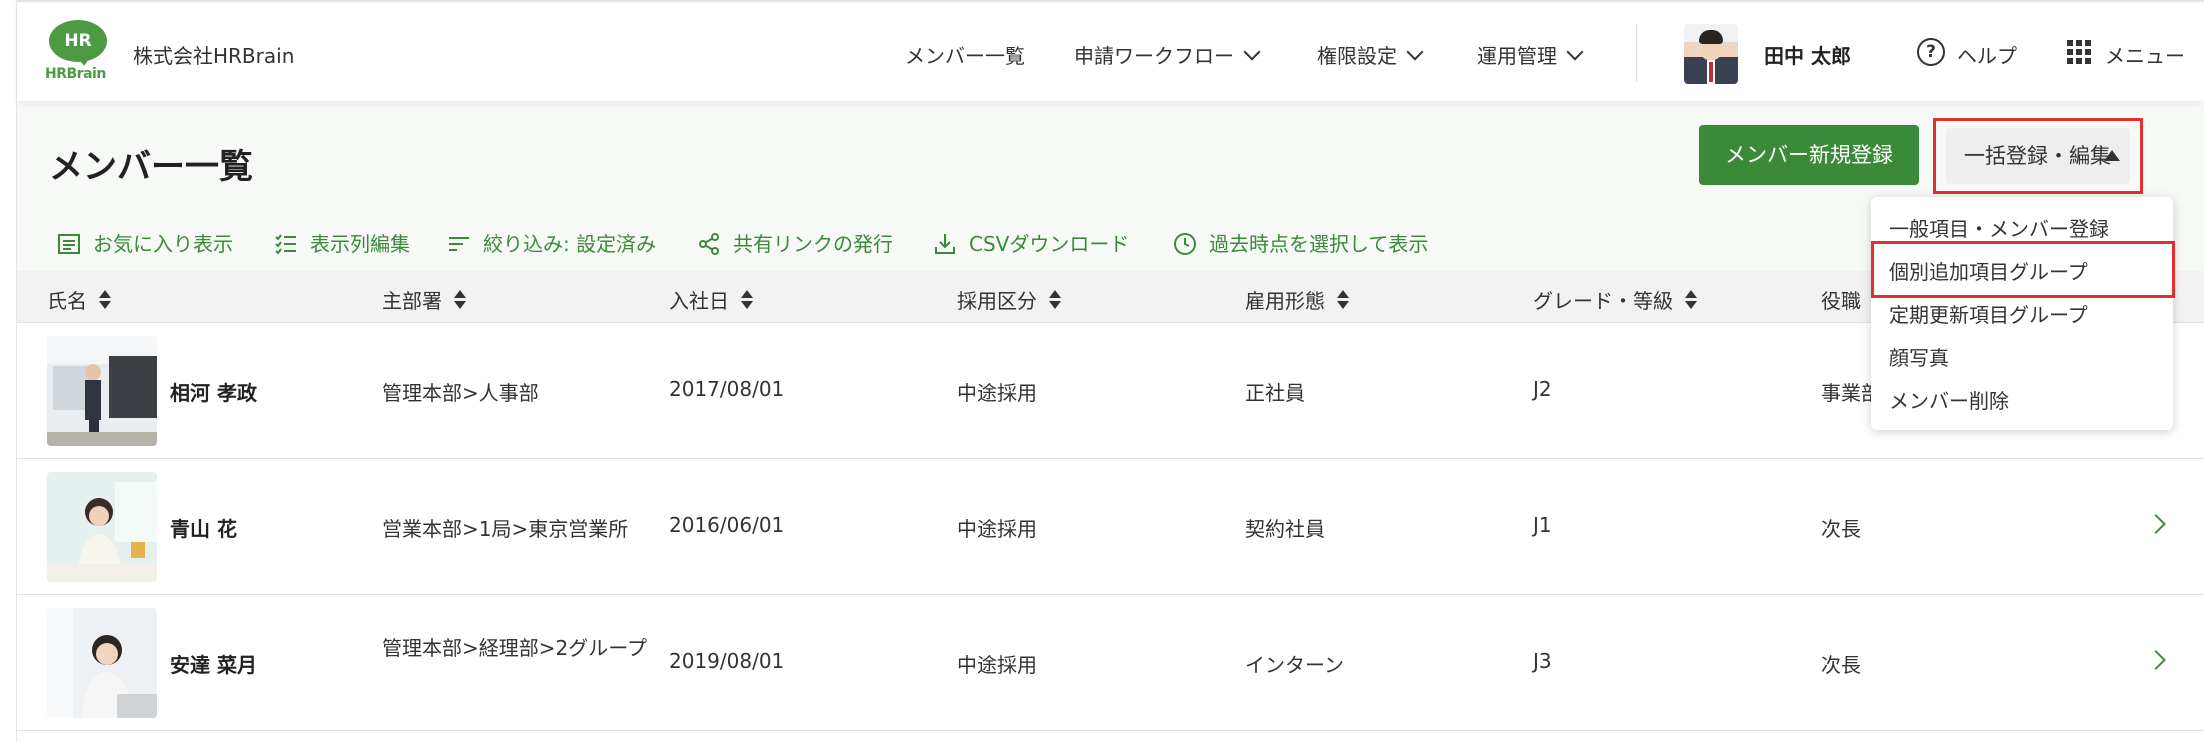 The width and height of the screenshot is (2204, 742). What do you see at coordinates (424, 299) in the screenshot?
I see `column-header-department: 主部署` at bounding box center [424, 299].